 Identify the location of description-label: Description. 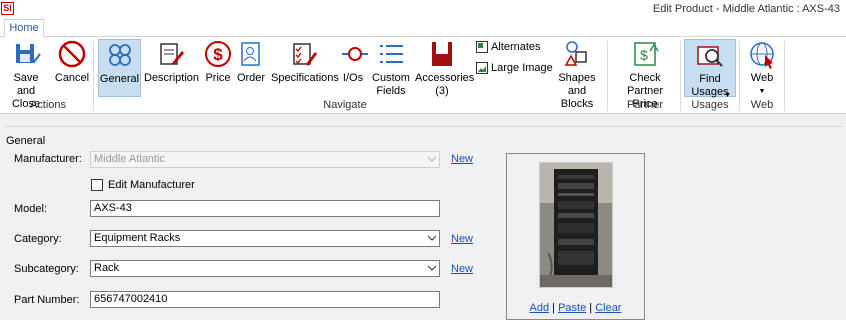
(172, 78).